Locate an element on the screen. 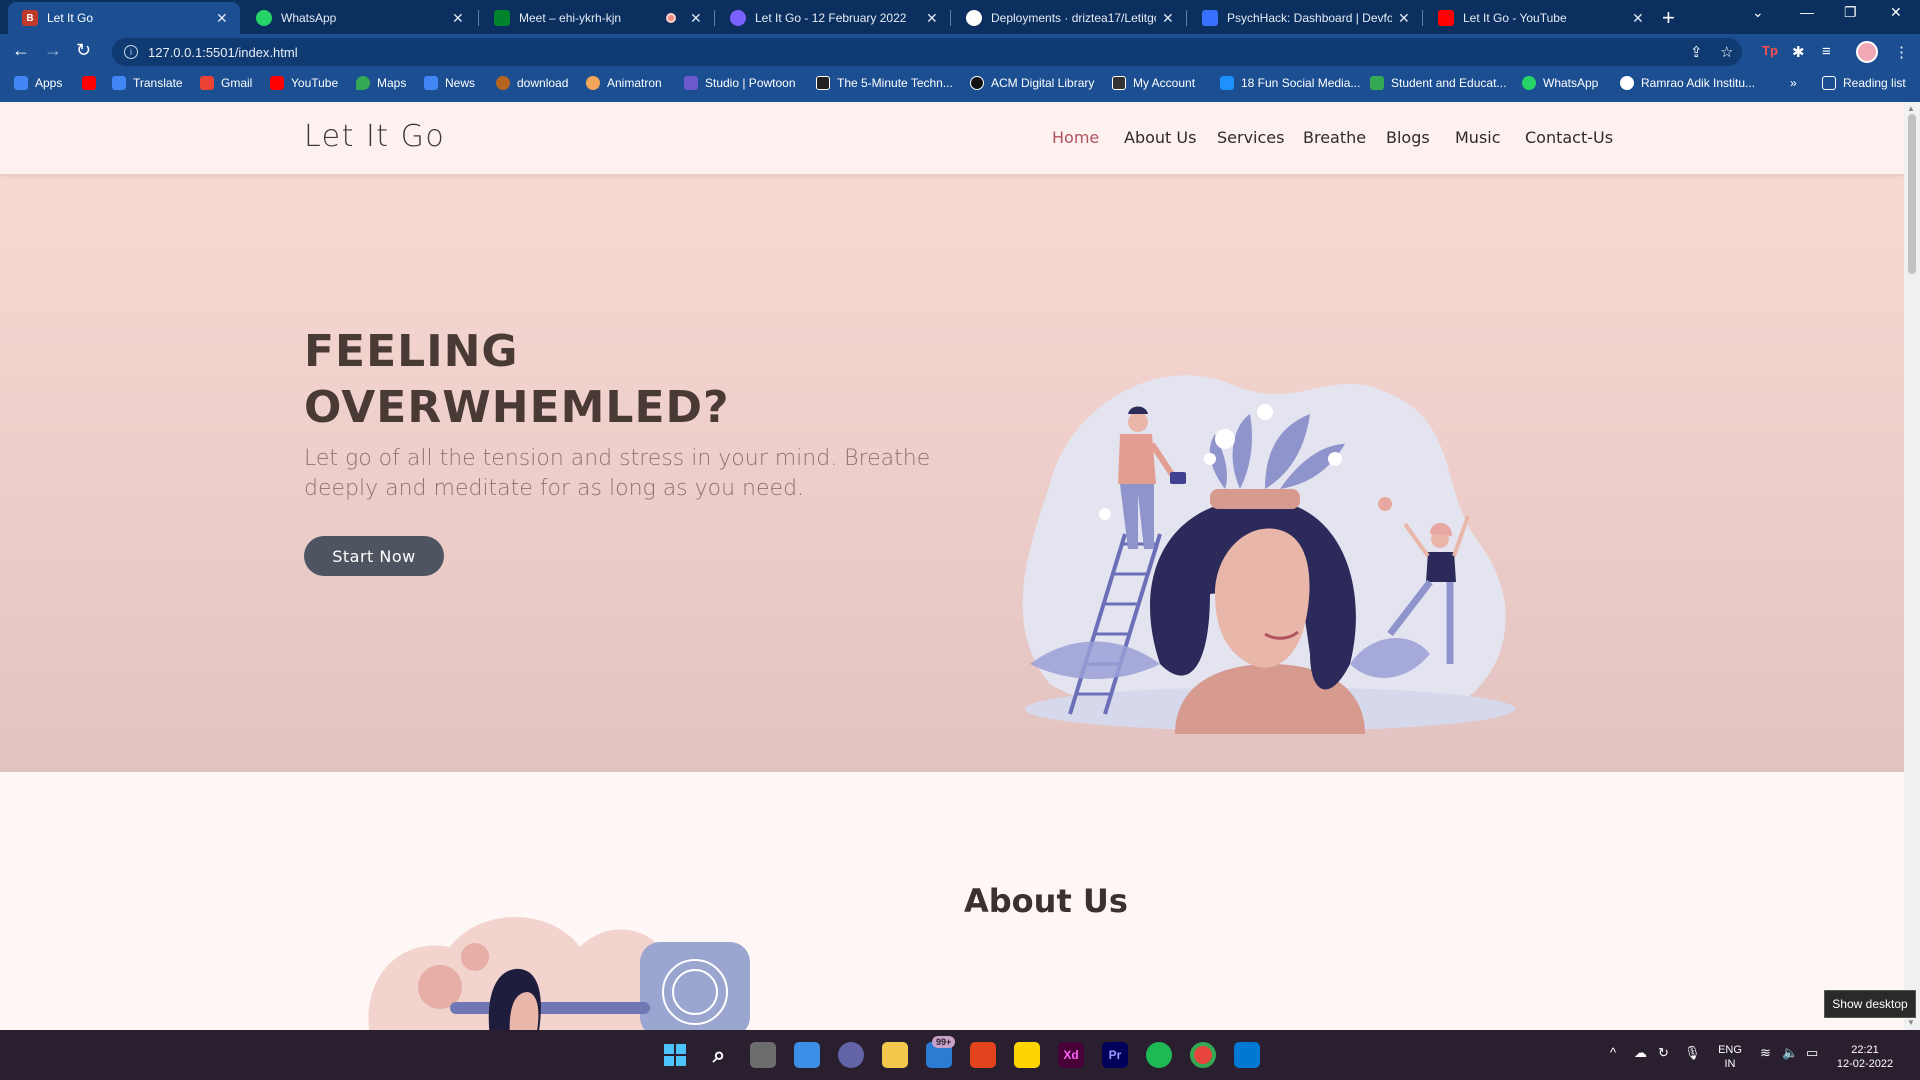 This screenshot has width=1920, height=1080. clock: 22:21 12-02-2022 is located at coordinates (1865, 1057).